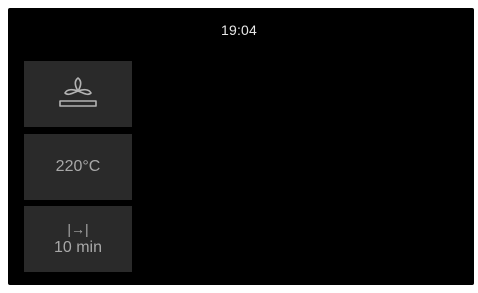 The height and width of the screenshot is (293, 478). I want to click on temperature-button: 220°C, so click(78, 167).